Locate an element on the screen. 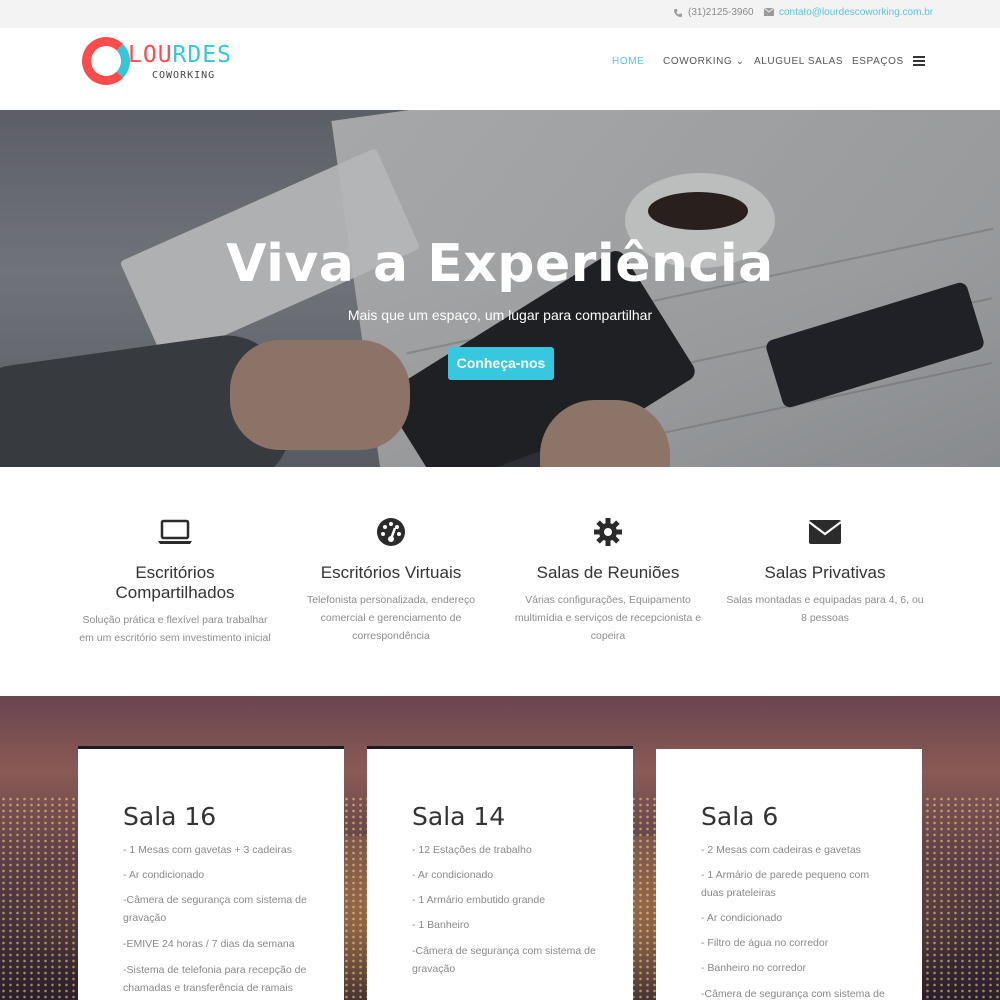 The width and height of the screenshot is (1000, 1000). laptop-icon is located at coordinates (175, 532).